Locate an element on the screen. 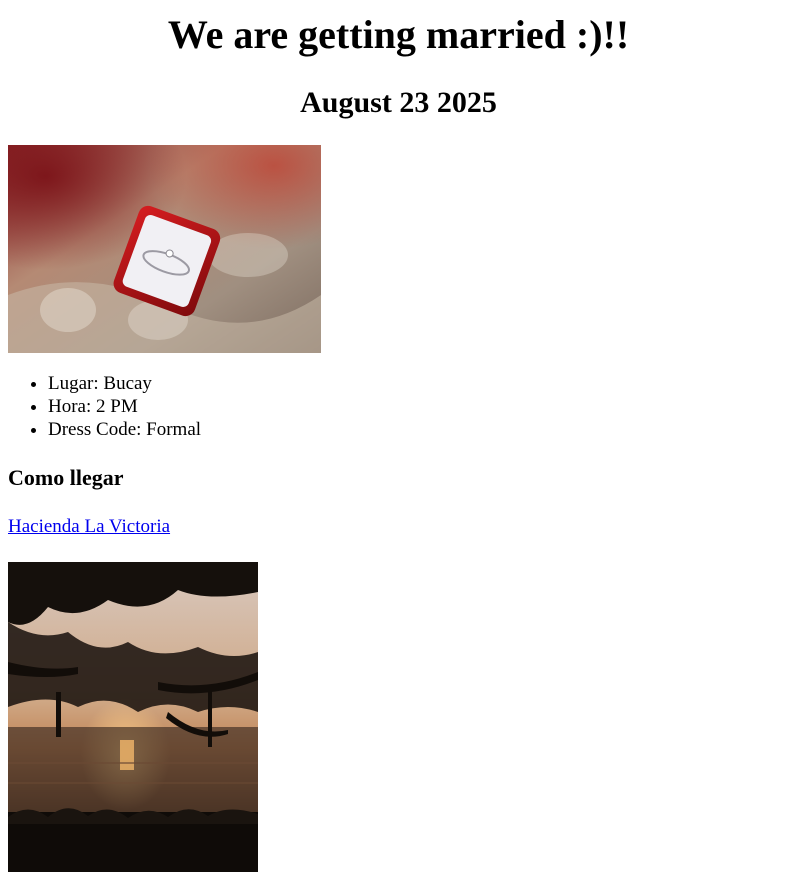  wedding-date: August 23 2025 is located at coordinates (398, 102).